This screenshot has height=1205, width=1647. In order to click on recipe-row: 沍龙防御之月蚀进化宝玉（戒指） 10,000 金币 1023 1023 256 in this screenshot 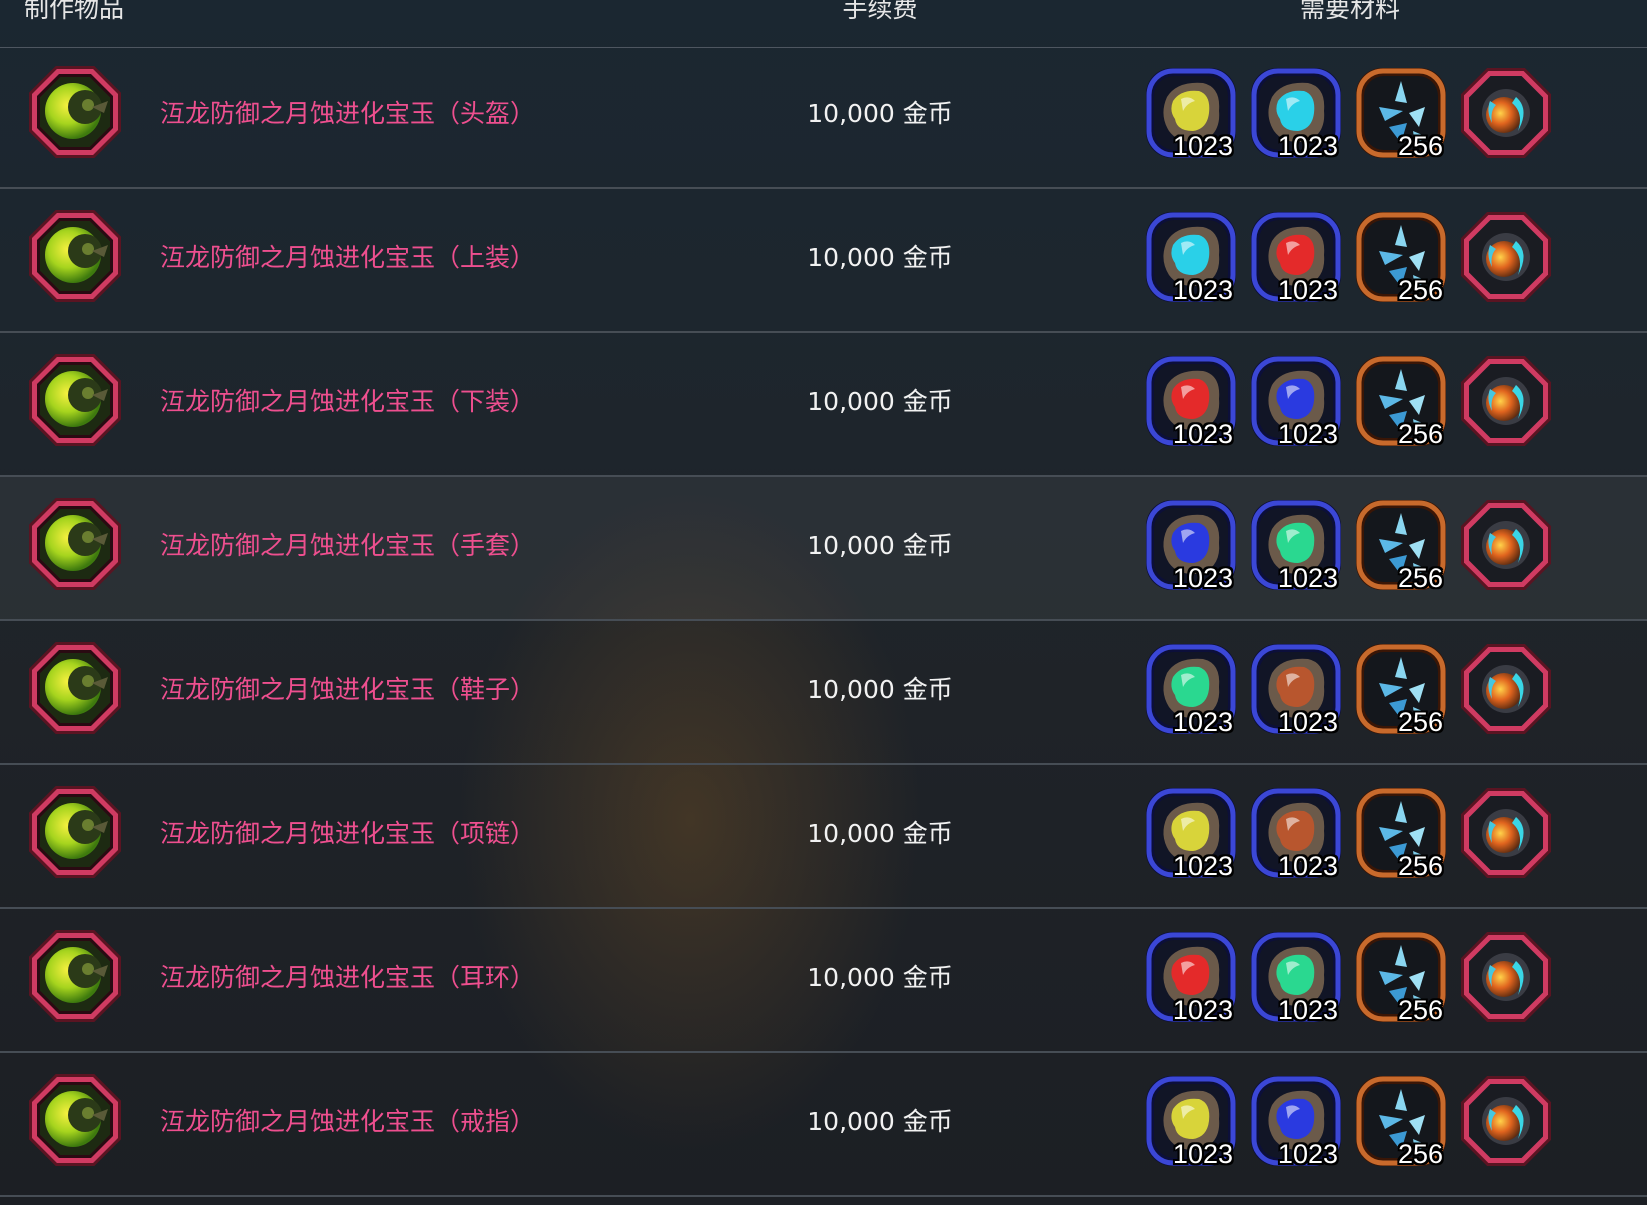, I will do `click(823, 1125)`.